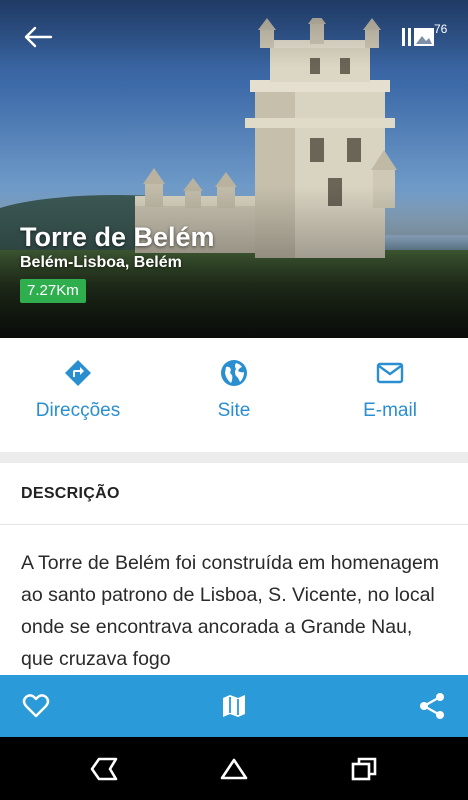  What do you see at coordinates (234, 494) in the screenshot?
I see `description-heading: DESCRIÇÃO` at bounding box center [234, 494].